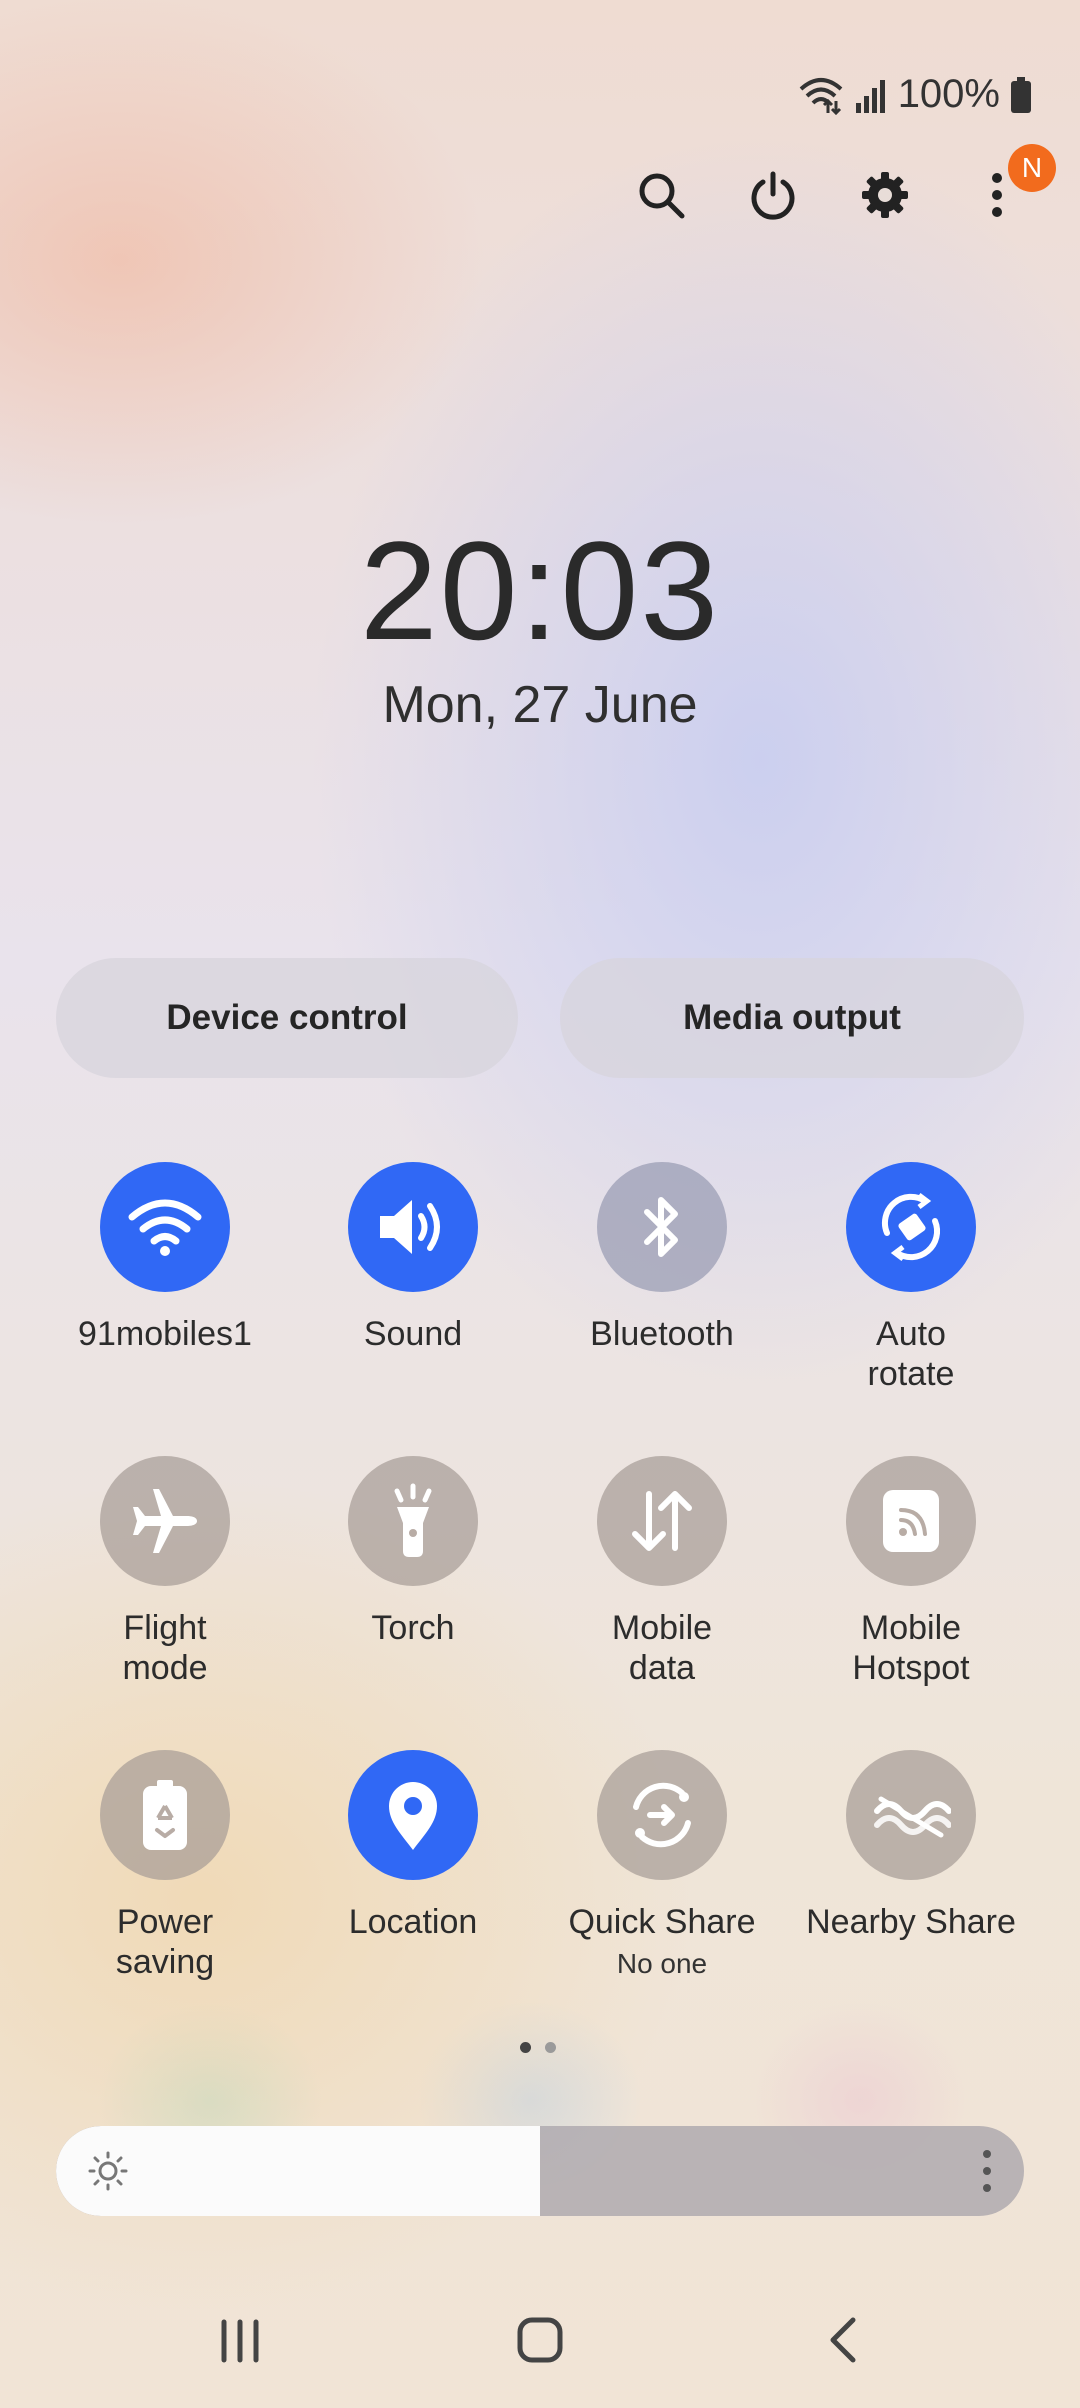  I want to click on mobile-data-icon, so click(662, 1521).